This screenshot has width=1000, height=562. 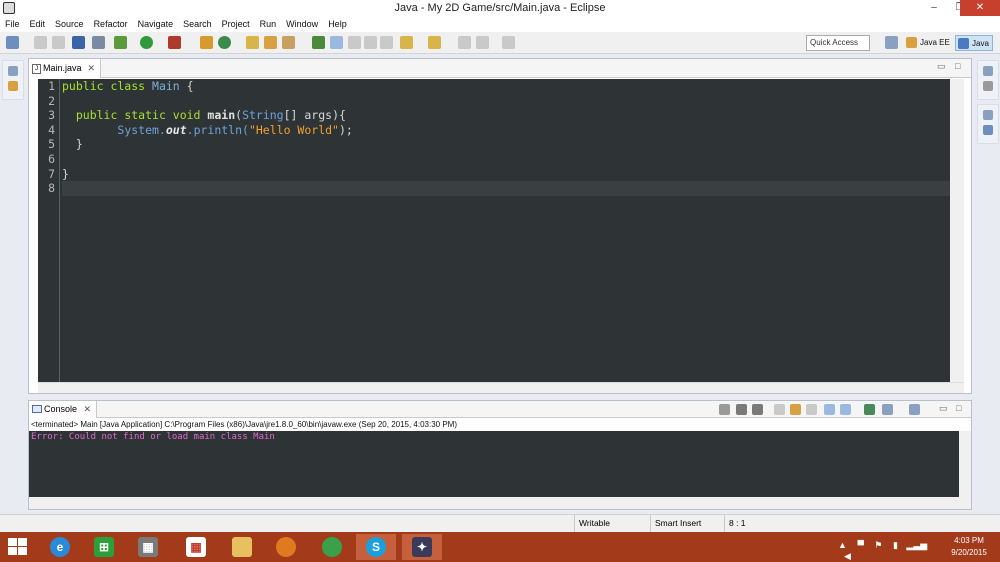 What do you see at coordinates (270, 42) in the screenshot?
I see `open-folder-icon` at bounding box center [270, 42].